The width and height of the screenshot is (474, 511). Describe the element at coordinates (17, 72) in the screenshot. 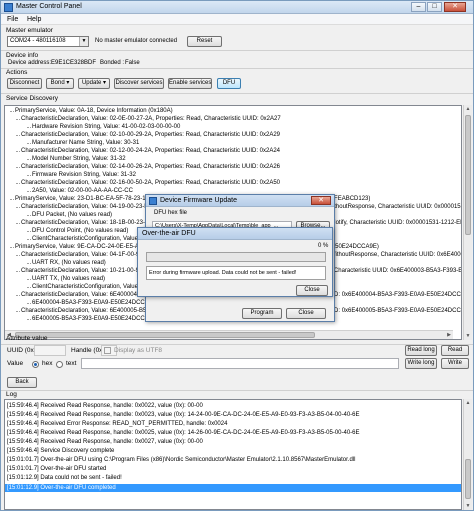

I see `actions-heading: Actions` at that location.